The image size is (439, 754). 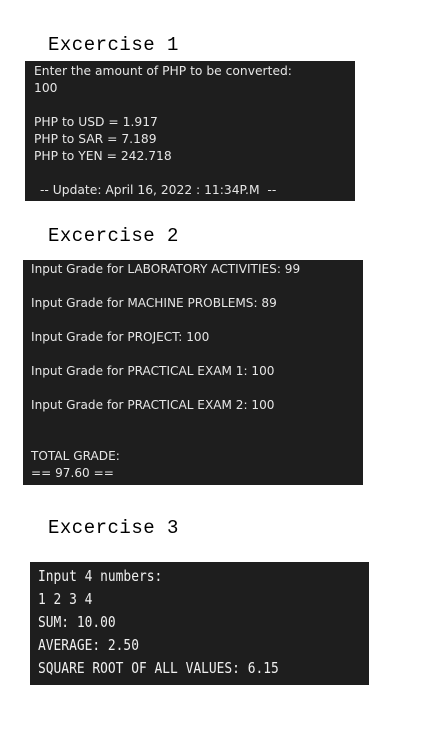 I want to click on terminal-line: Input Grade for PRACTICAL EXAM 2: 100, so click(x=153, y=405).